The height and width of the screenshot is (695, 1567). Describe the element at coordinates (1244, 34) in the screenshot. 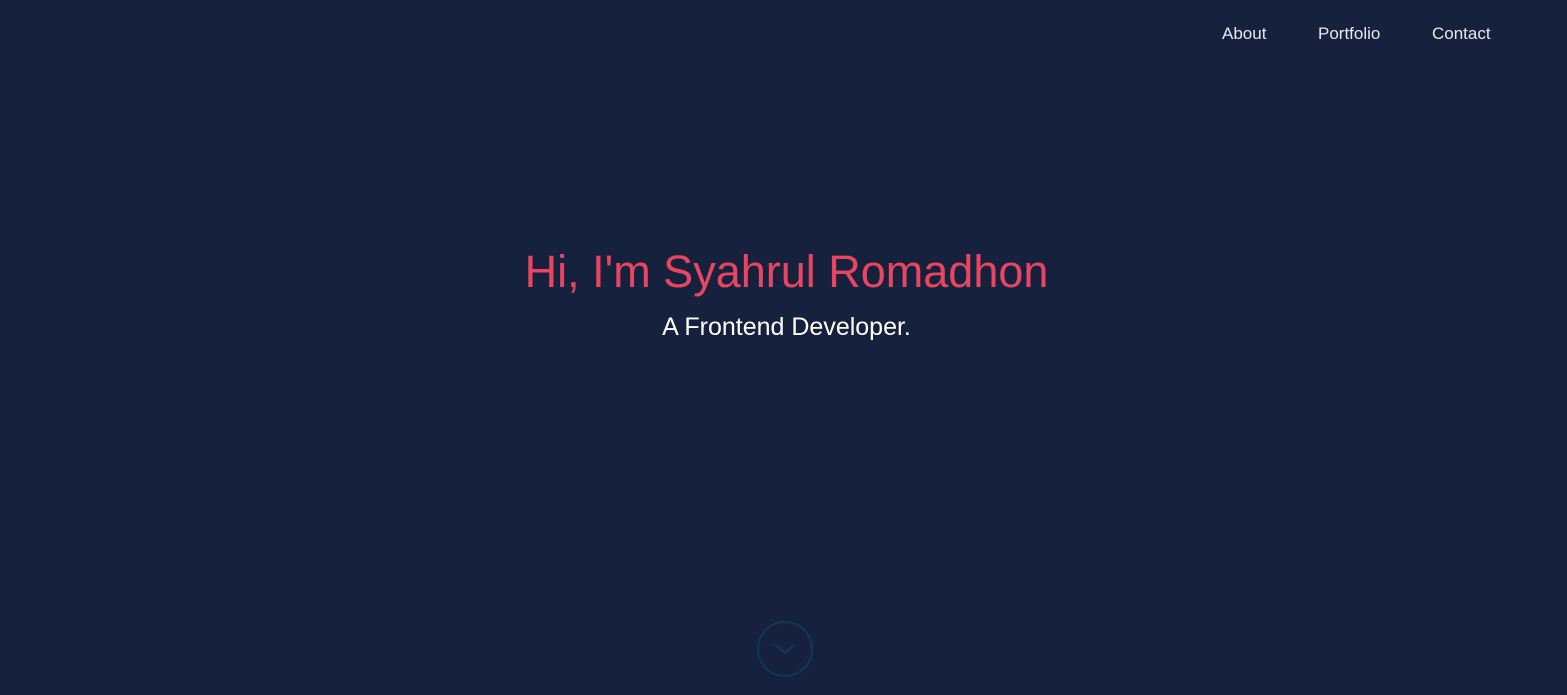

I see `nav-about-link: About` at that location.